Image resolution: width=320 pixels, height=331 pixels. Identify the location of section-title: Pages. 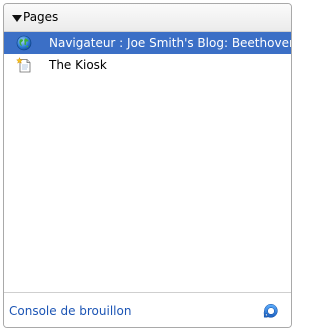
(41, 17).